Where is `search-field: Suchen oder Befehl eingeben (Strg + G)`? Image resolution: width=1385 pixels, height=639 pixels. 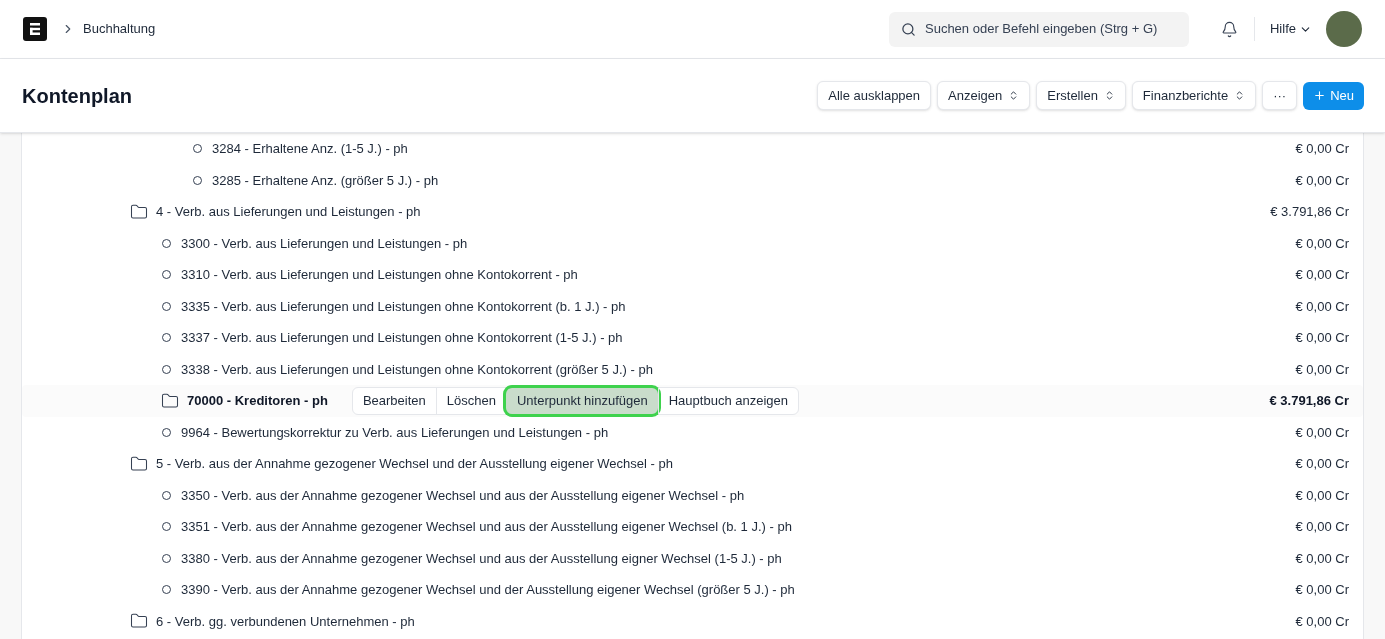 search-field: Suchen oder Befehl eingeben (Strg + G) is located at coordinates (1039, 29).